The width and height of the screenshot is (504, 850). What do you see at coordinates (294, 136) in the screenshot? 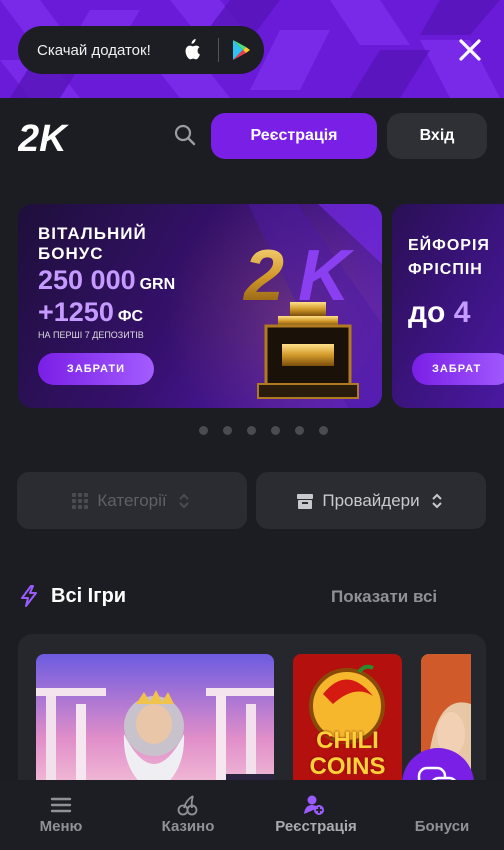
I see `register-button: Реєстрація` at bounding box center [294, 136].